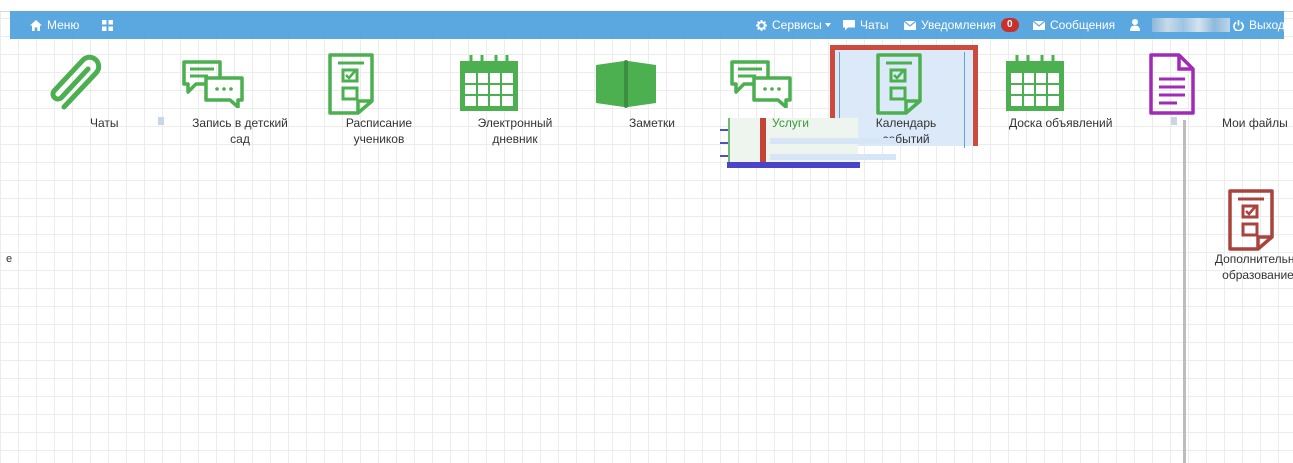 This screenshot has width=1293, height=463. Describe the element at coordinates (1010, 25) in the screenshot. I see `notifications-badge: 0` at that location.